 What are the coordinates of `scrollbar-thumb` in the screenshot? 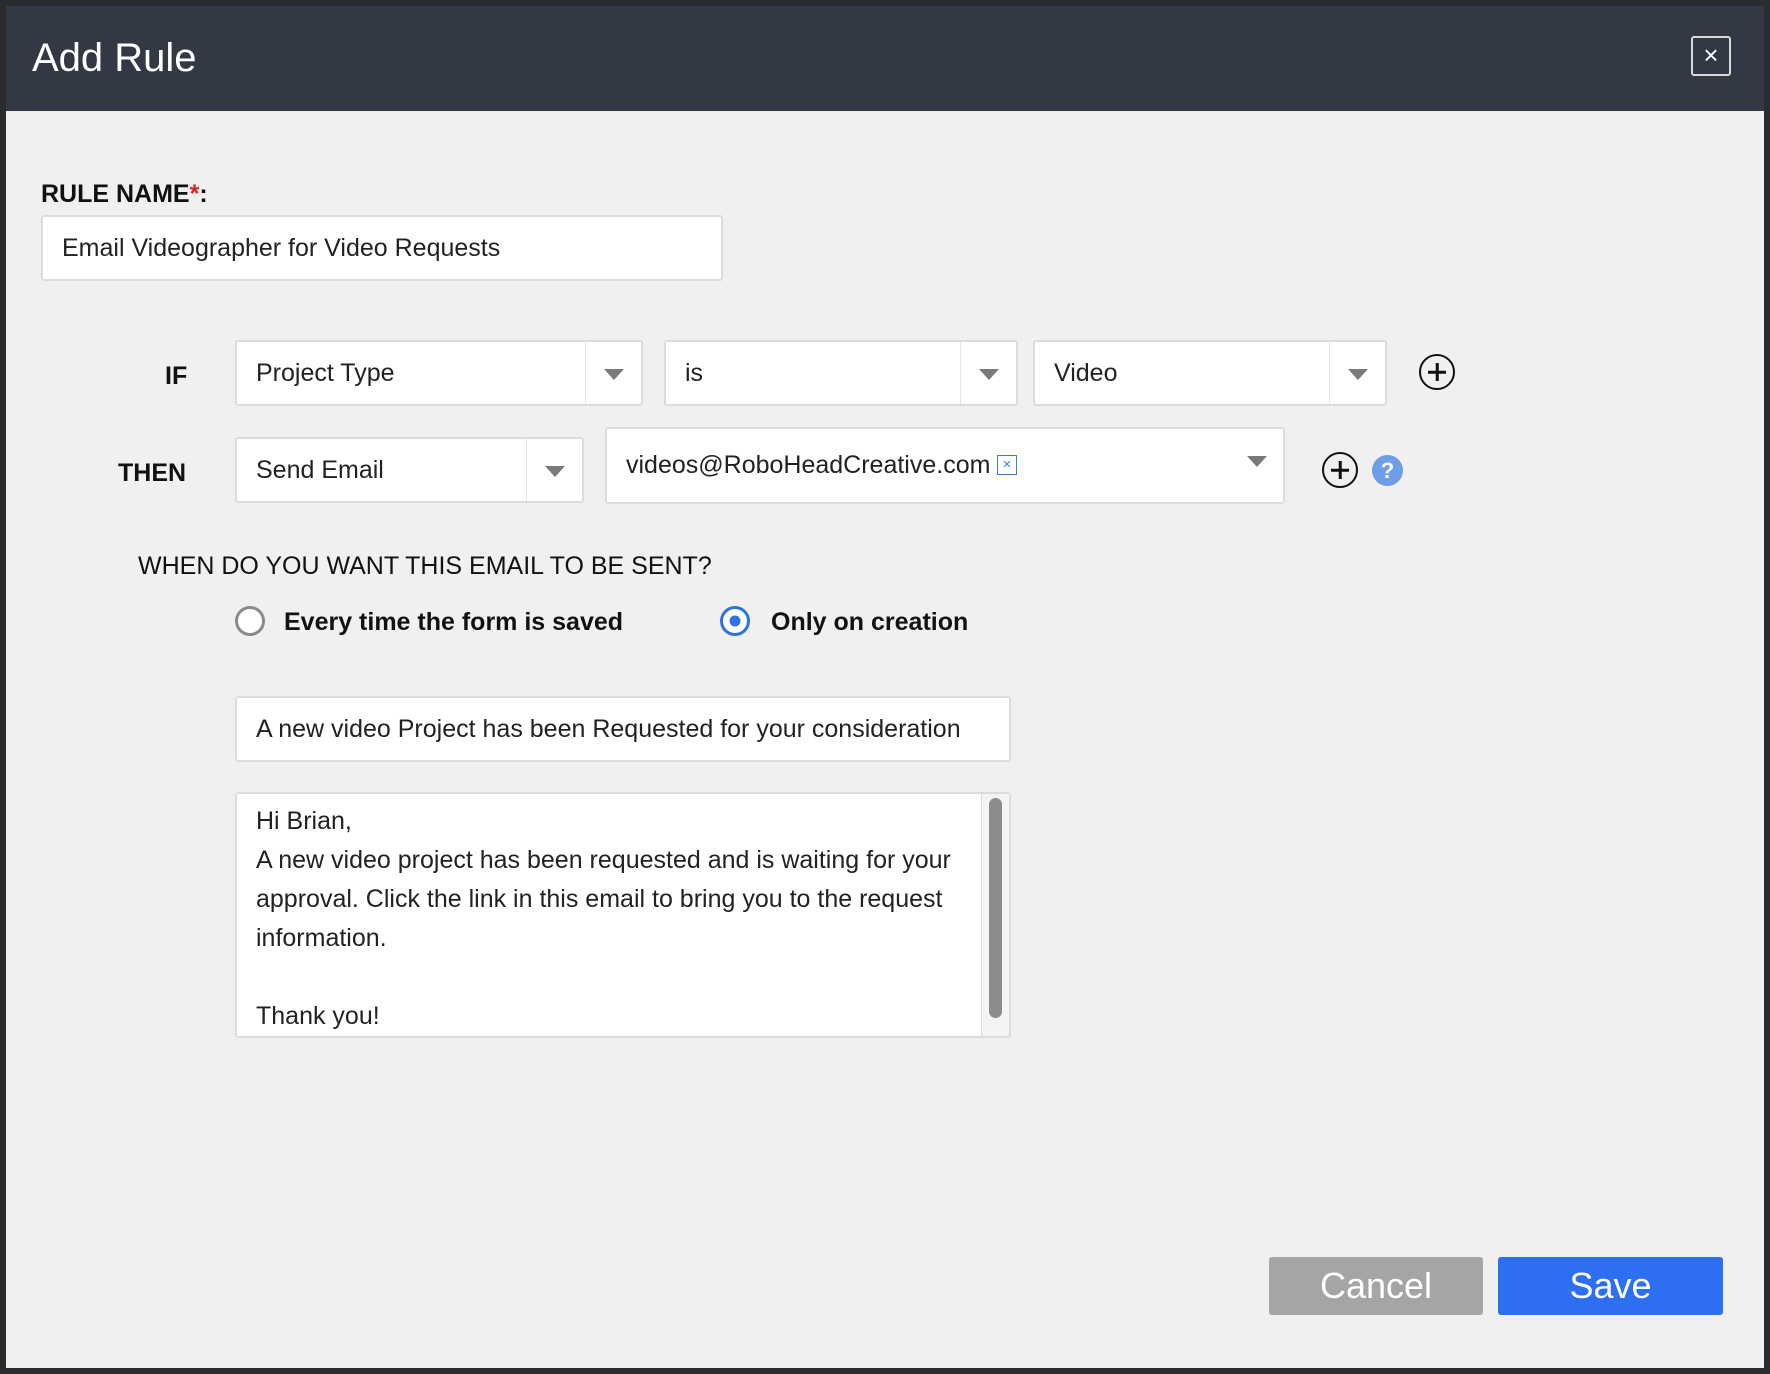 It's located at (995, 908).